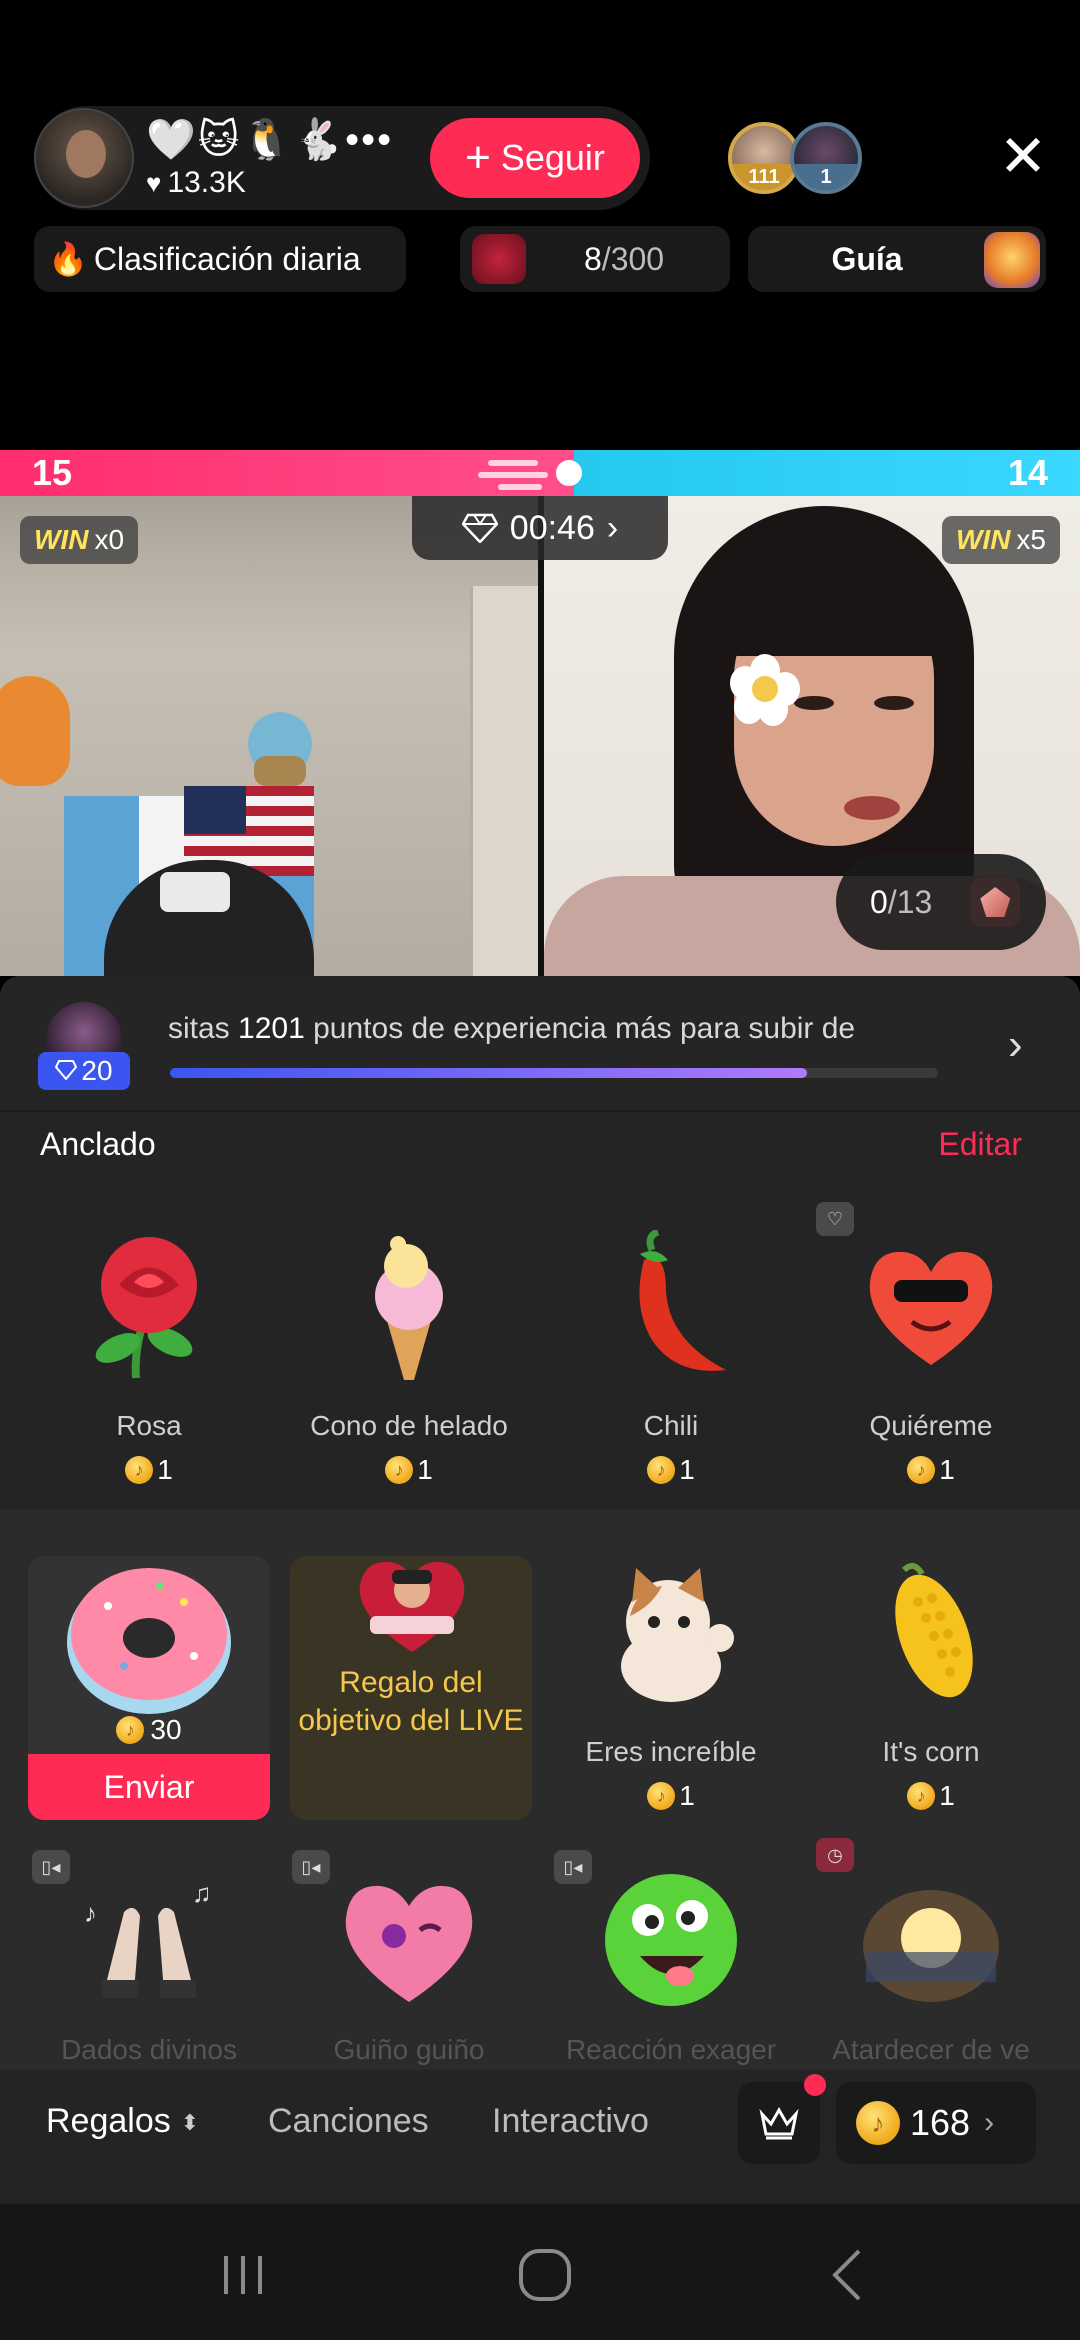  Describe the element at coordinates (108, 2121) in the screenshot. I see `tab-gifts-label: Regalos` at that location.